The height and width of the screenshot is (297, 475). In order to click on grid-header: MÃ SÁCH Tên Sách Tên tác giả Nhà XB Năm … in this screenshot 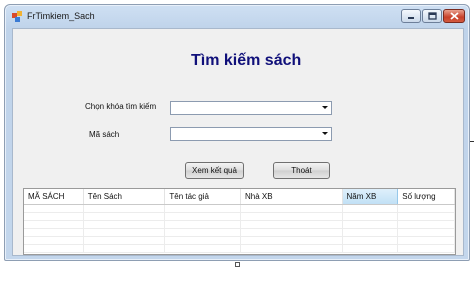, I will do `click(239, 197)`.